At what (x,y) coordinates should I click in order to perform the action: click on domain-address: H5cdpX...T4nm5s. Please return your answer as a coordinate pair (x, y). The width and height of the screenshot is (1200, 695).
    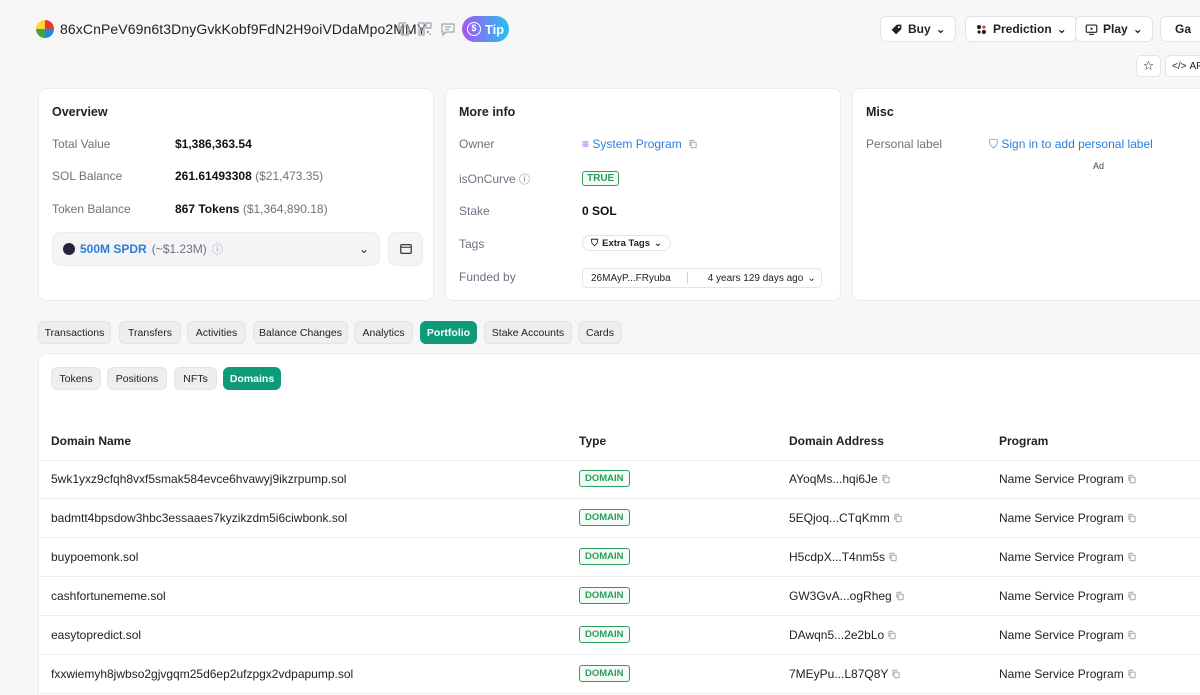
    Looking at the image, I should click on (843, 557).